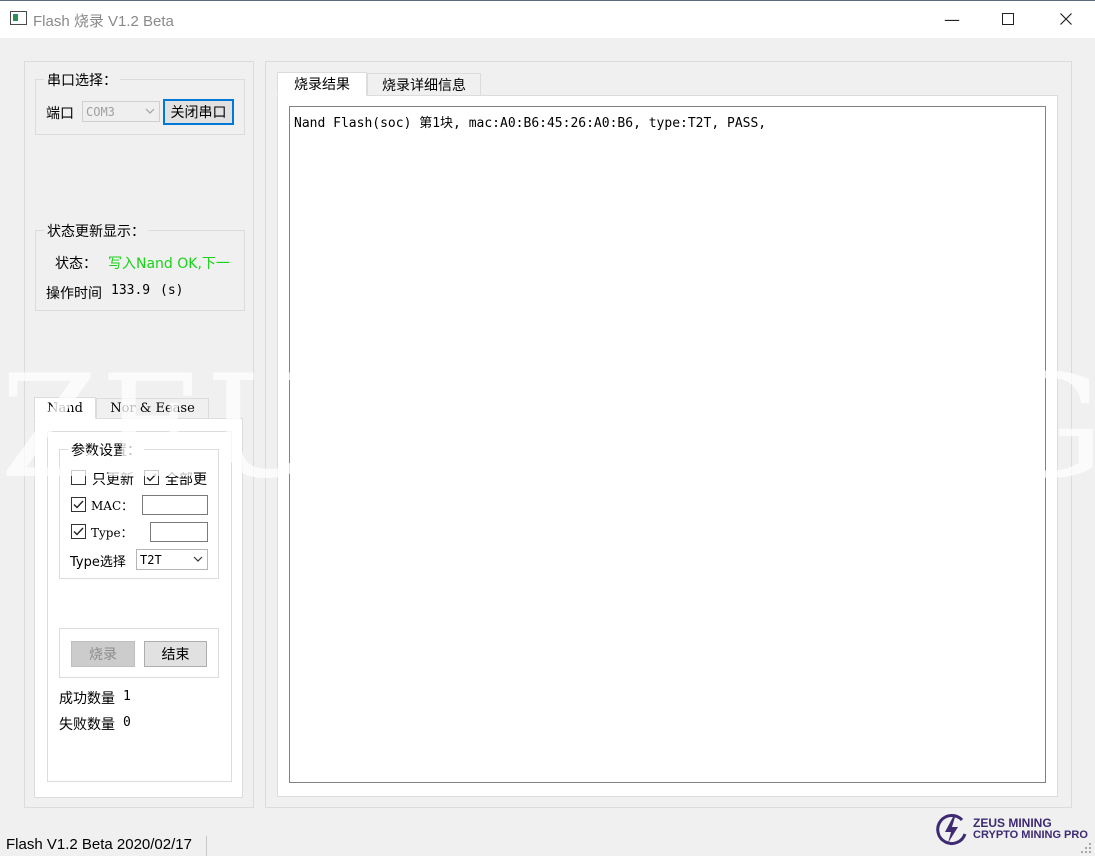 The image size is (1095, 856). I want to click on status-value: 写入Nand OK,下一, so click(169, 264).